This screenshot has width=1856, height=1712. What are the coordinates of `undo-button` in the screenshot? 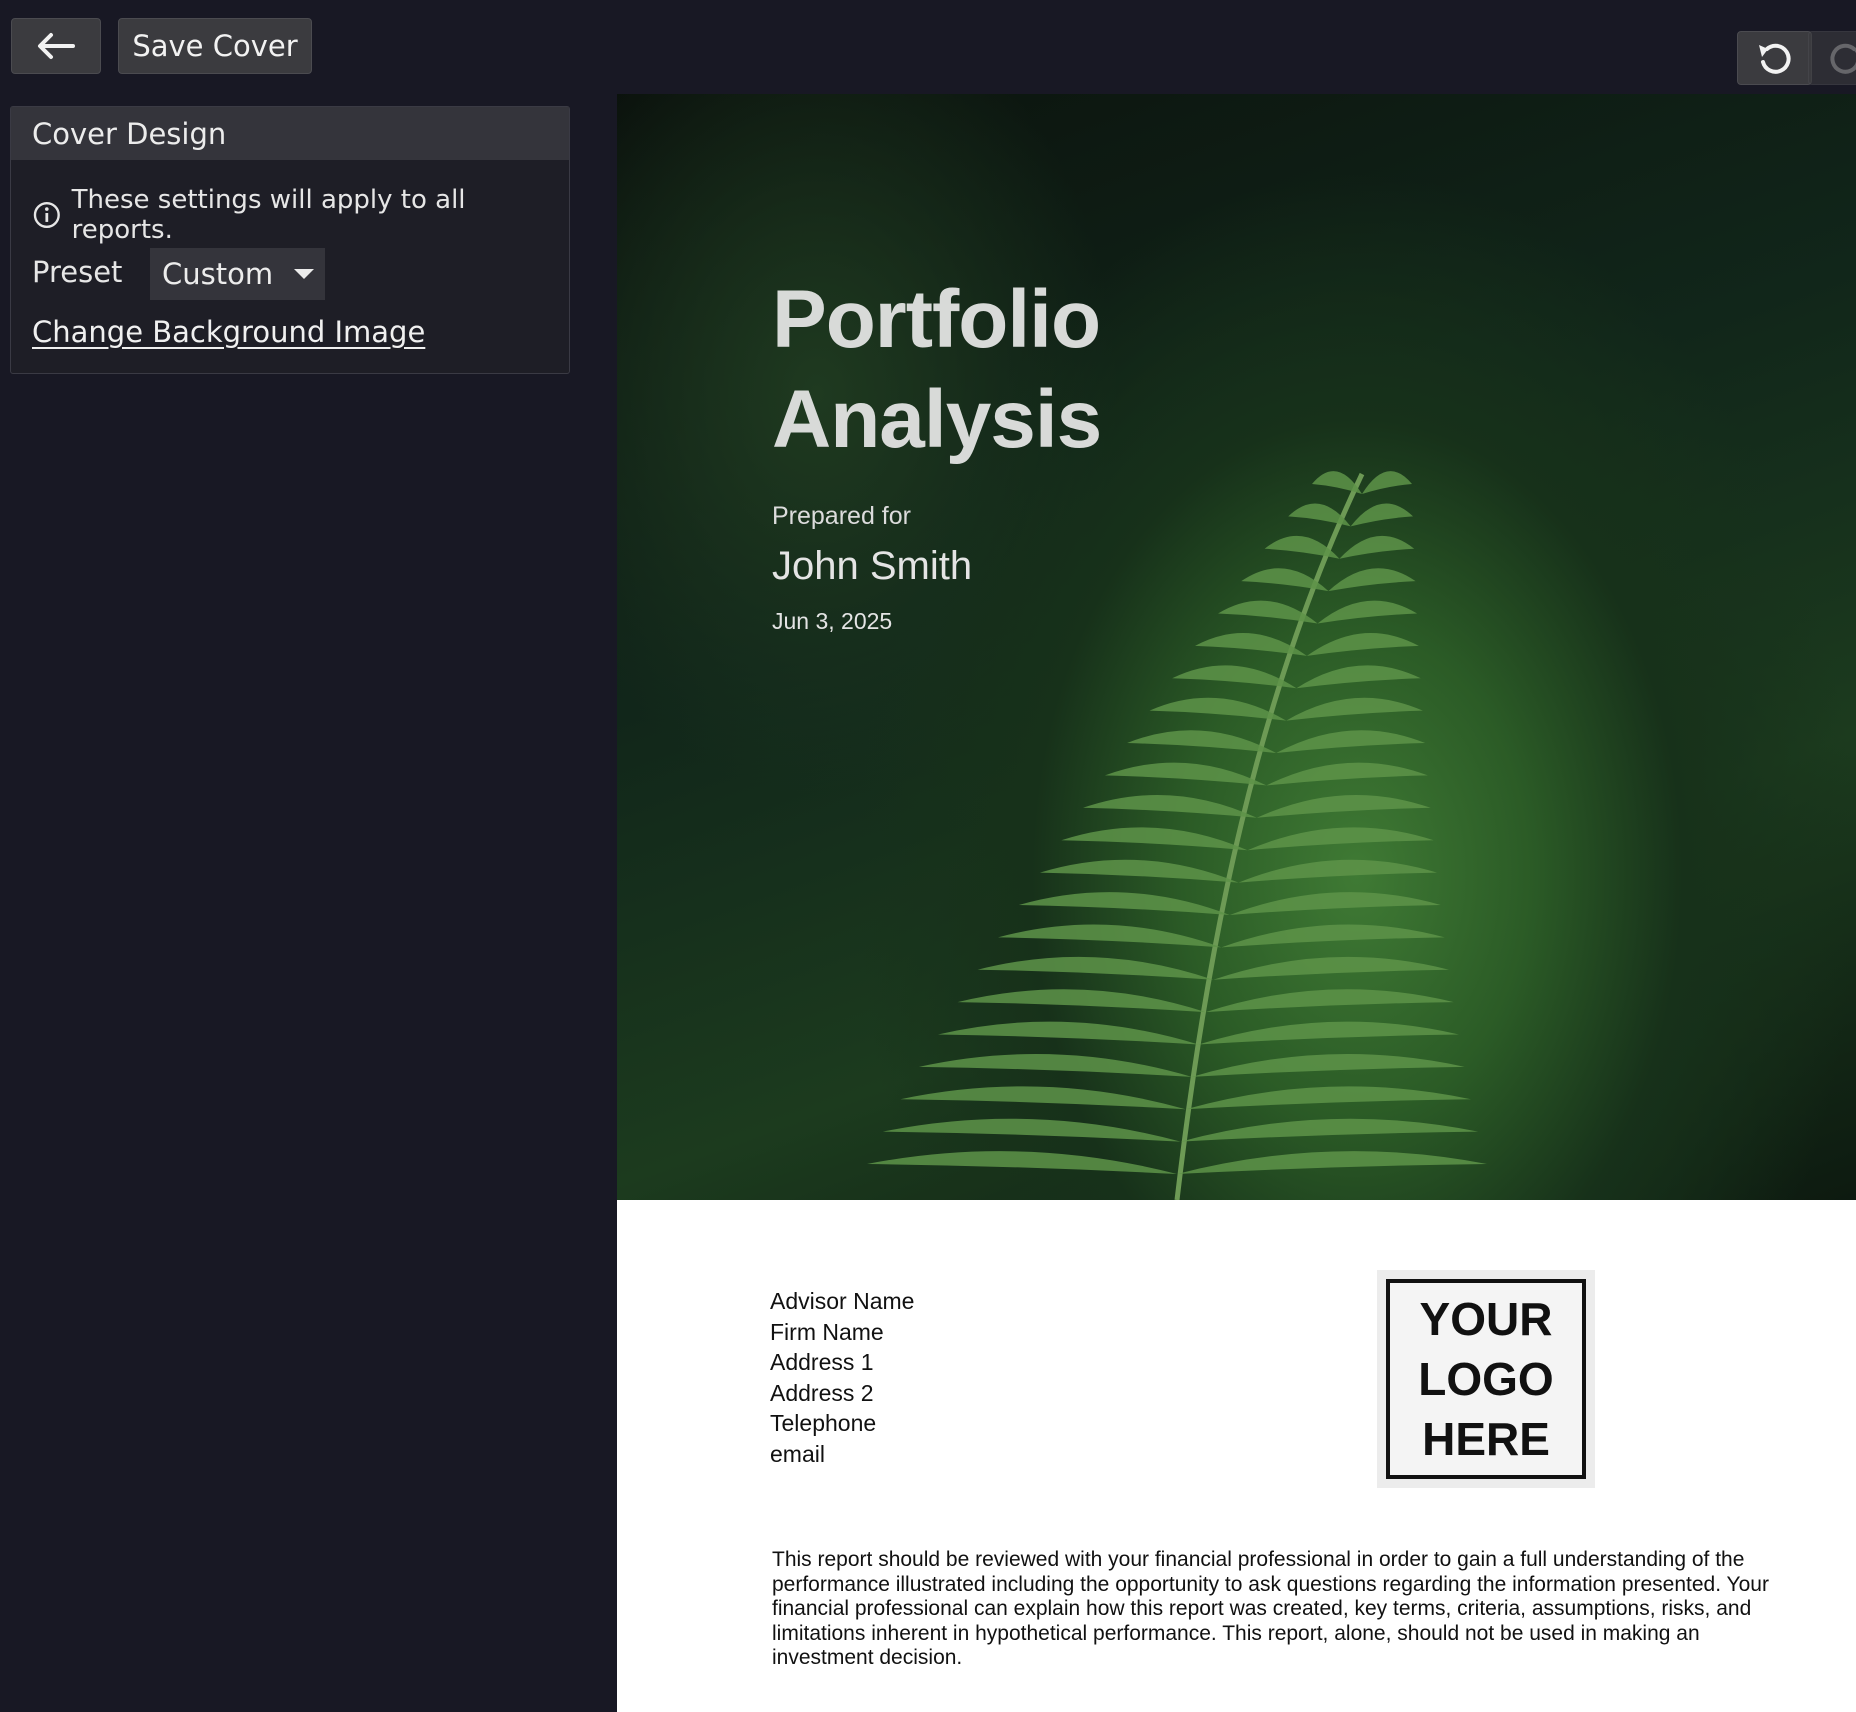 It's located at (1774, 58).